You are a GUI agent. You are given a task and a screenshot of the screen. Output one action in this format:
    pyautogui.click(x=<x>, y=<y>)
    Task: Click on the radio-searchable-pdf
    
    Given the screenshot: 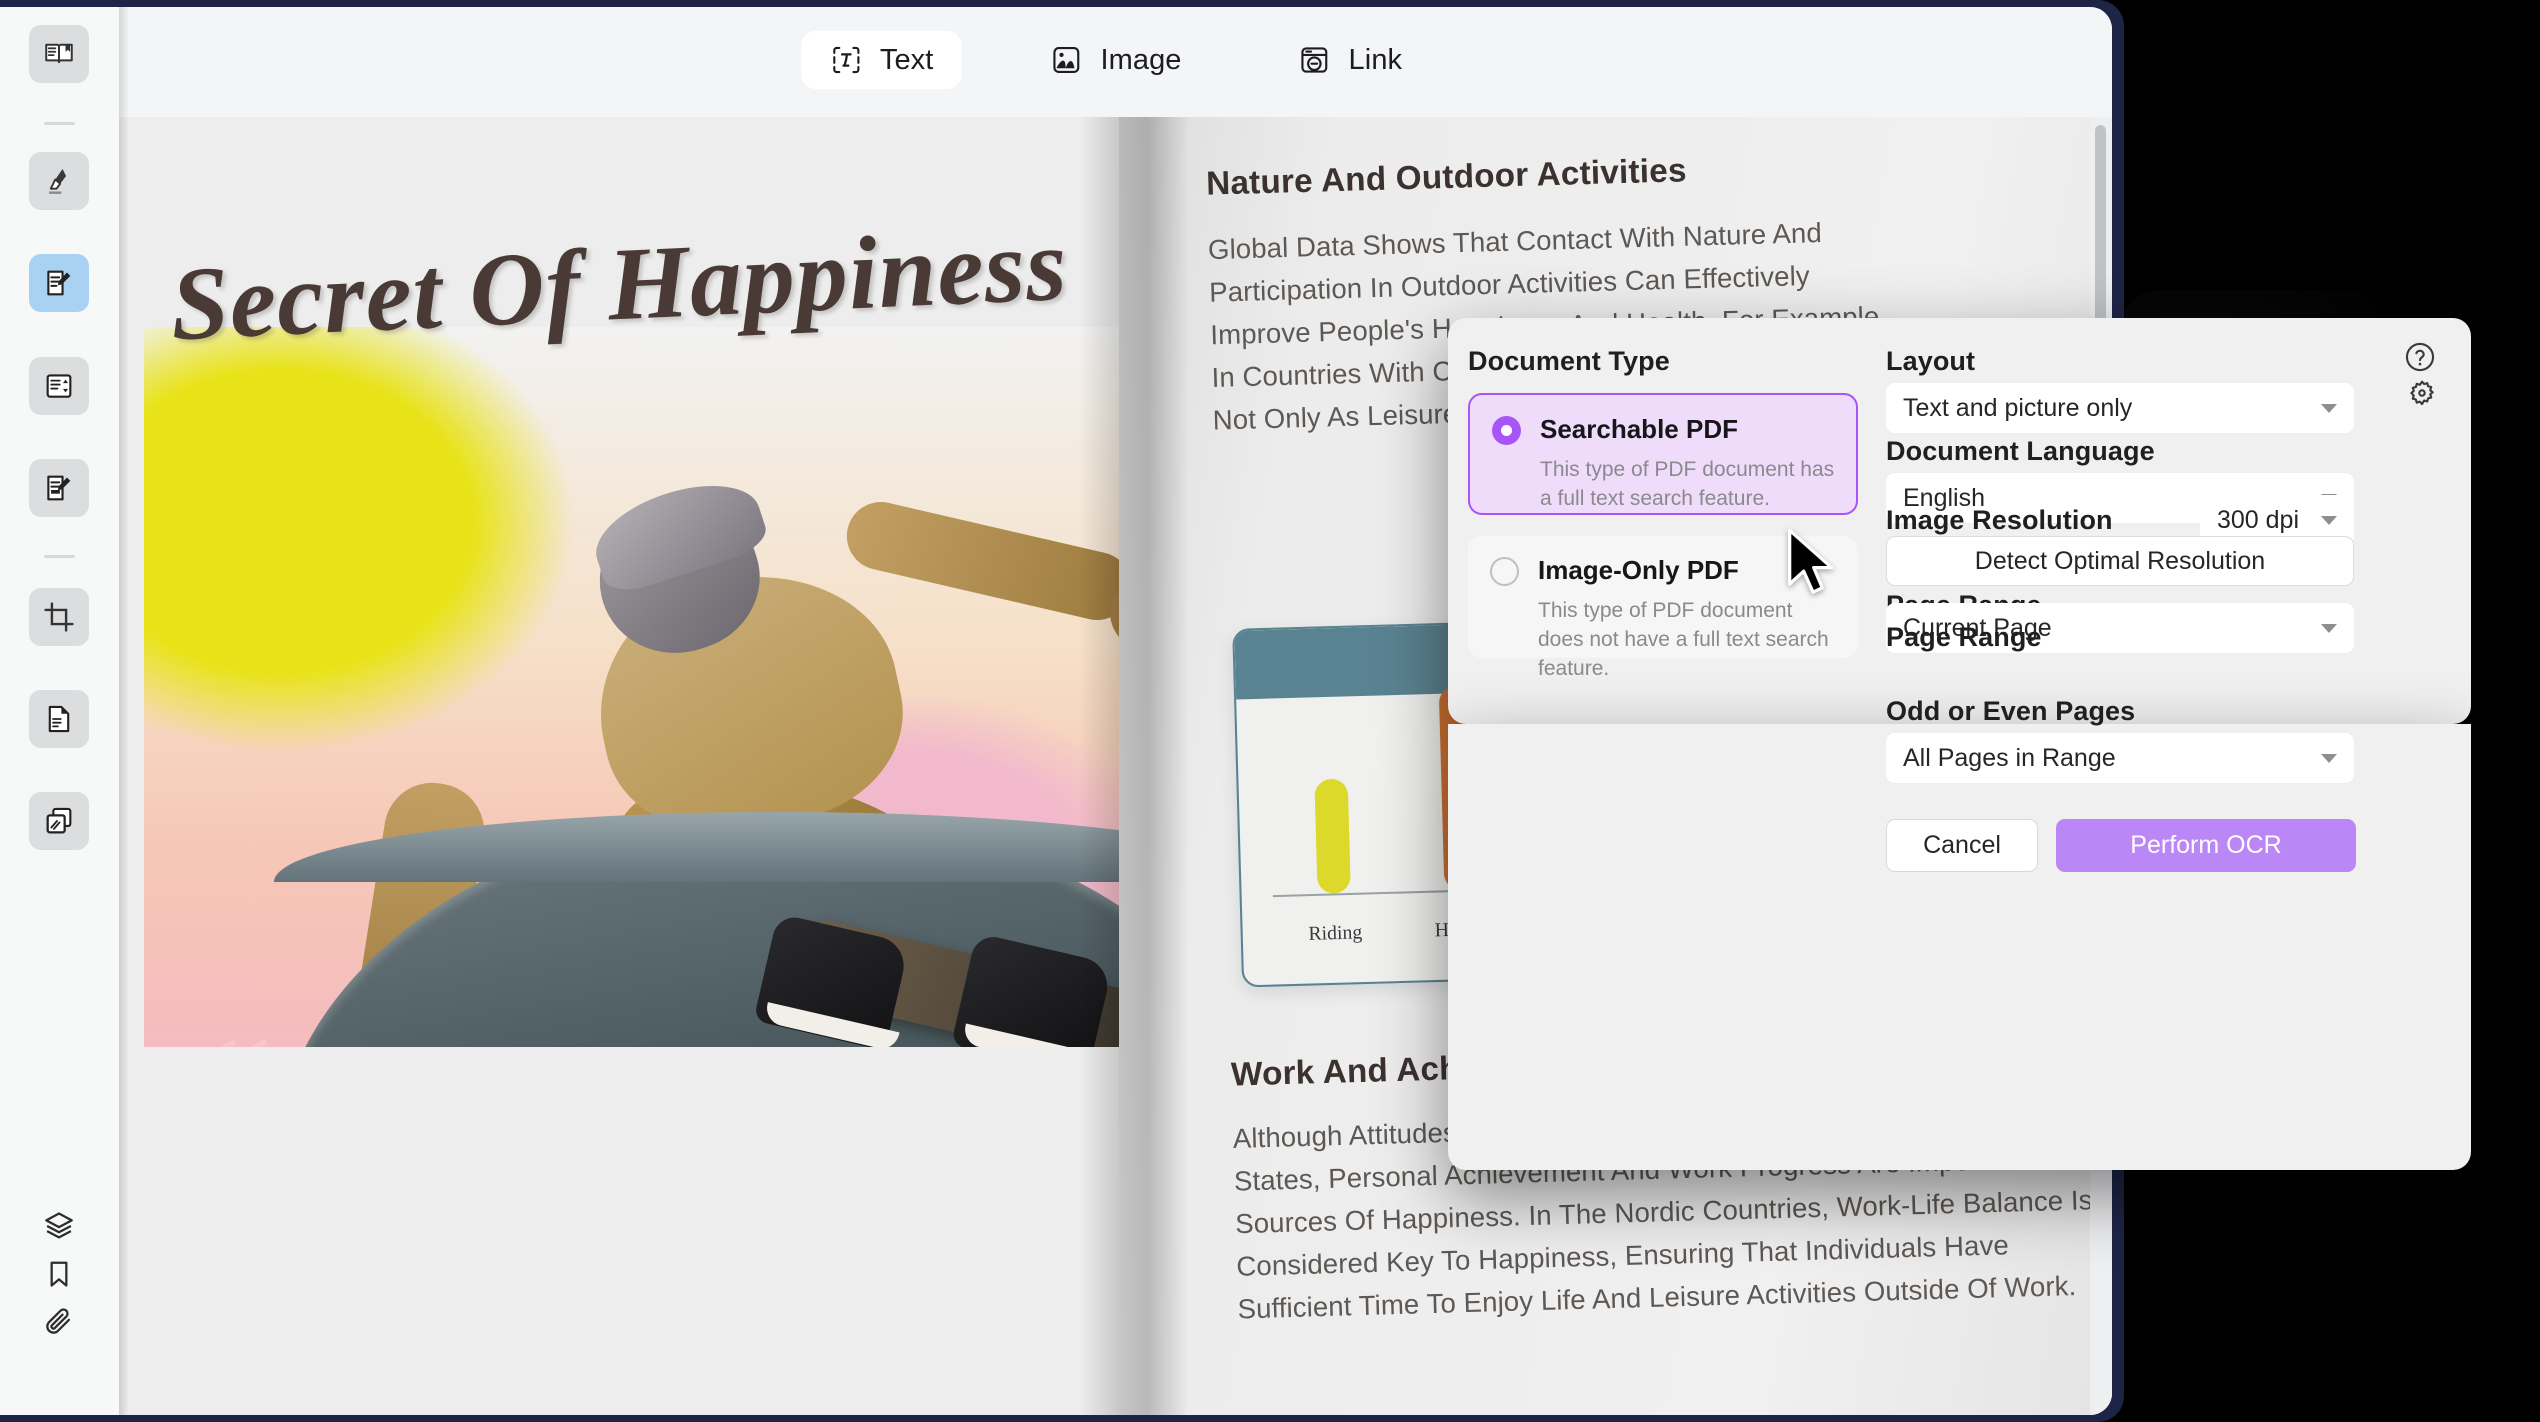 What is the action you would take?
    pyautogui.click(x=1506, y=430)
    